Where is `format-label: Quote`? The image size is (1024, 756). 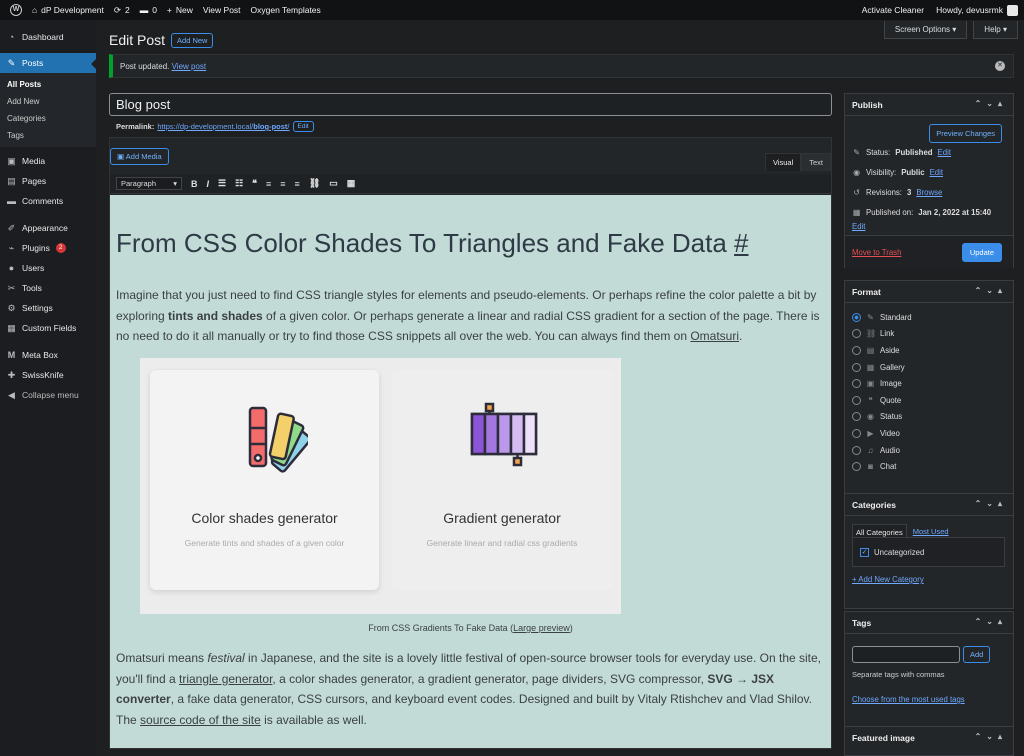
format-label: Quote is located at coordinates (891, 400).